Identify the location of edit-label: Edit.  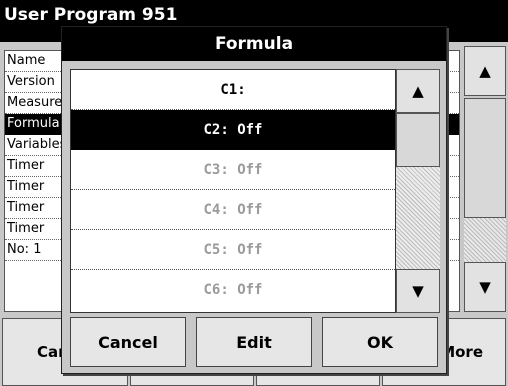
(254, 342).